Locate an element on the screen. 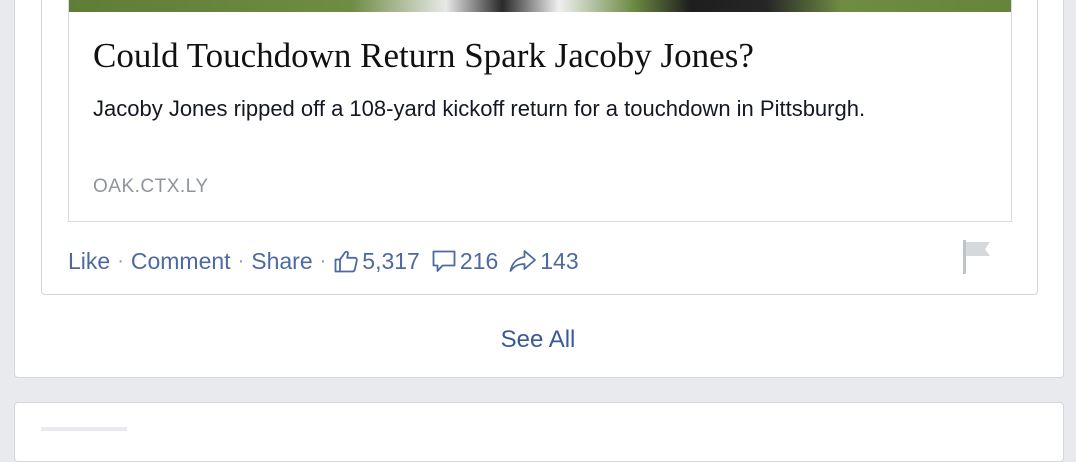 The image size is (1076, 462). story-domain: OAK.CTX.LY is located at coordinates (151, 186).